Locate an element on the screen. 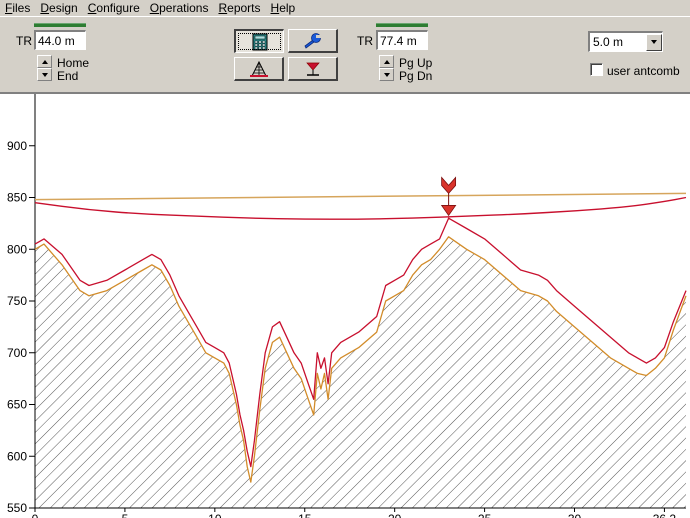  menu-operations: Operations is located at coordinates (179, 8).